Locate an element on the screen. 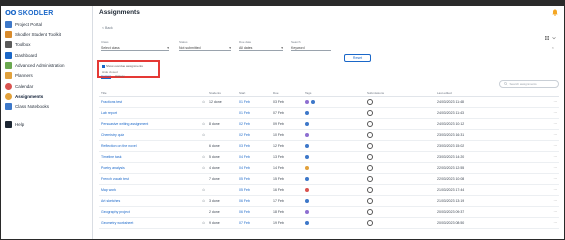  search-input: Search assignments is located at coordinates (529, 84).